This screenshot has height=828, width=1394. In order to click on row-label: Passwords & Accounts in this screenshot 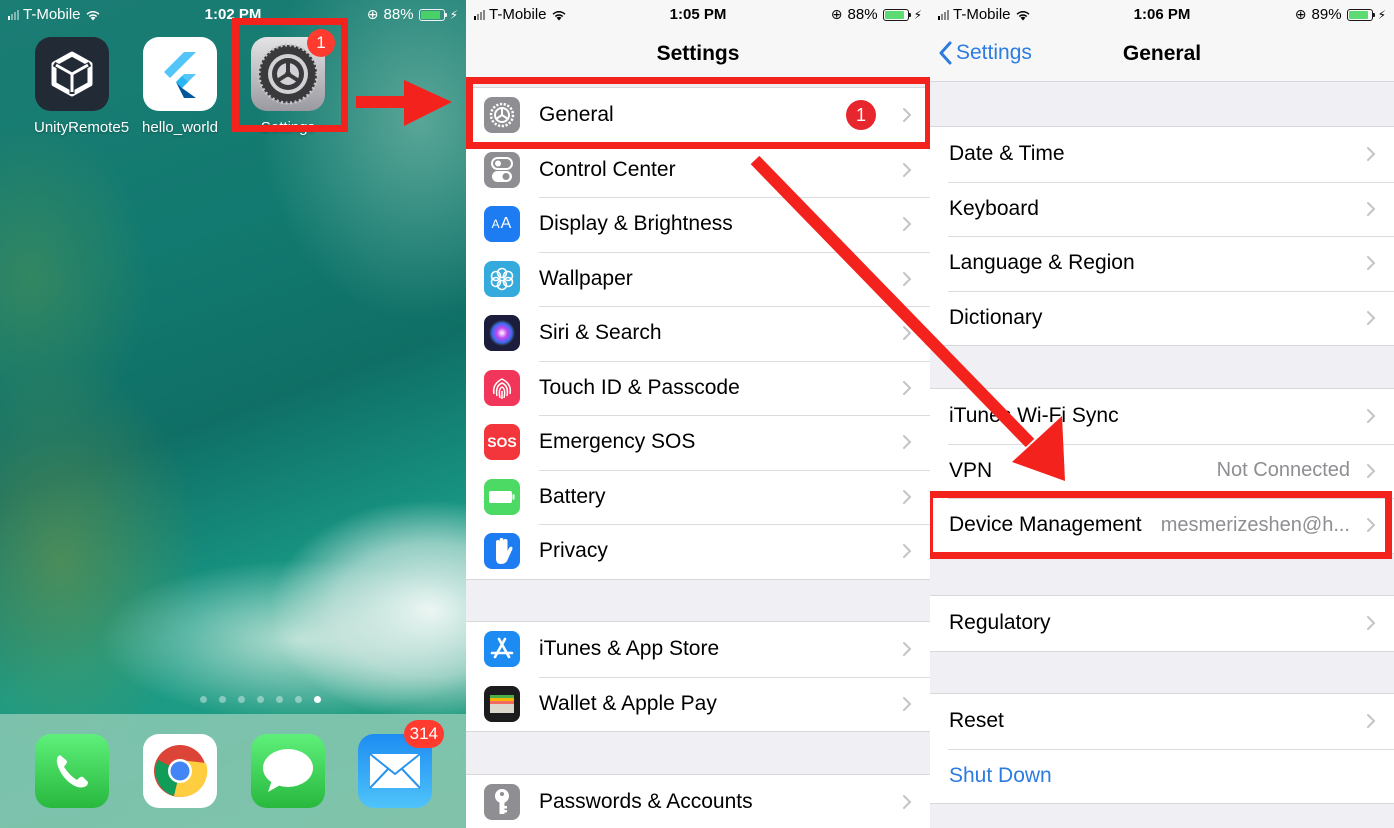, I will do `click(646, 802)`.